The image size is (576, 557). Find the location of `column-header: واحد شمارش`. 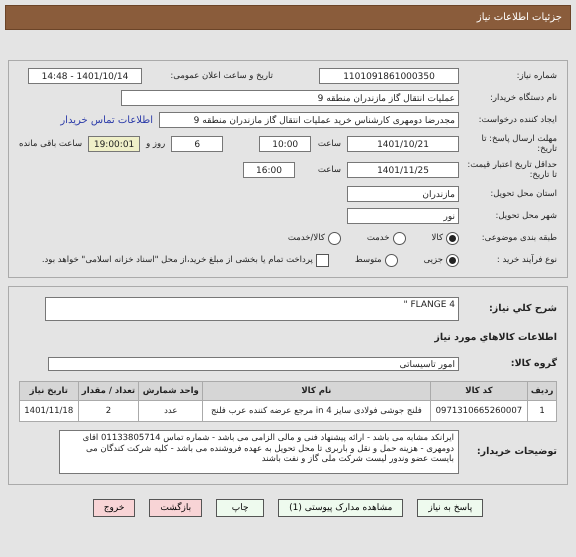

column-header: واحد شمارش is located at coordinates (170, 391).